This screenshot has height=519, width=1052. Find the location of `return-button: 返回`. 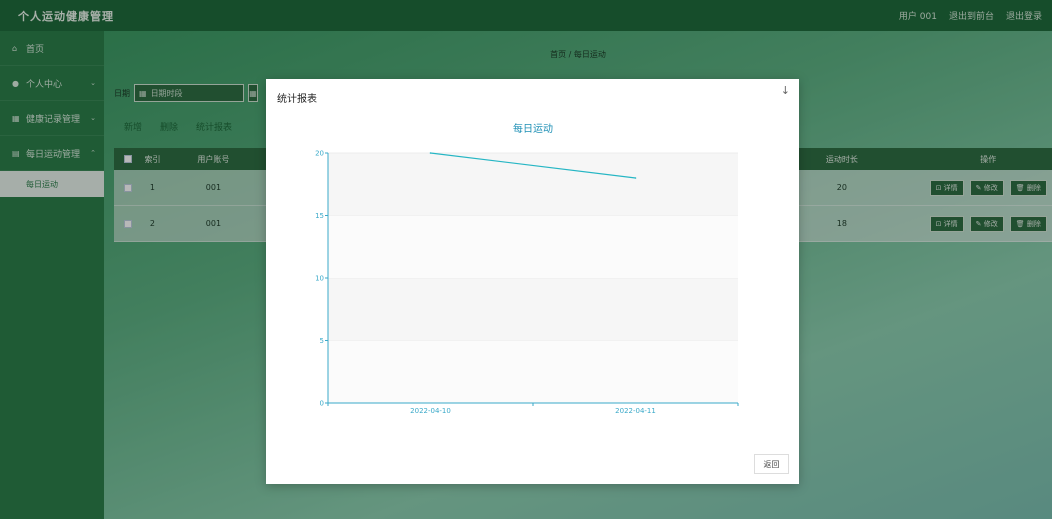

return-button: 返回 is located at coordinates (771, 464).